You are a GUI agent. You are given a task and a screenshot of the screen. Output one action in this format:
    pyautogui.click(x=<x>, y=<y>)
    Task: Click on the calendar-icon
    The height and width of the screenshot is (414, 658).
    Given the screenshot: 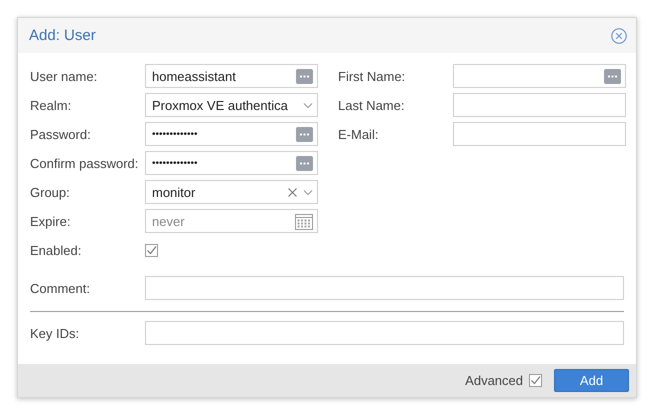 What is the action you would take?
    pyautogui.click(x=304, y=221)
    